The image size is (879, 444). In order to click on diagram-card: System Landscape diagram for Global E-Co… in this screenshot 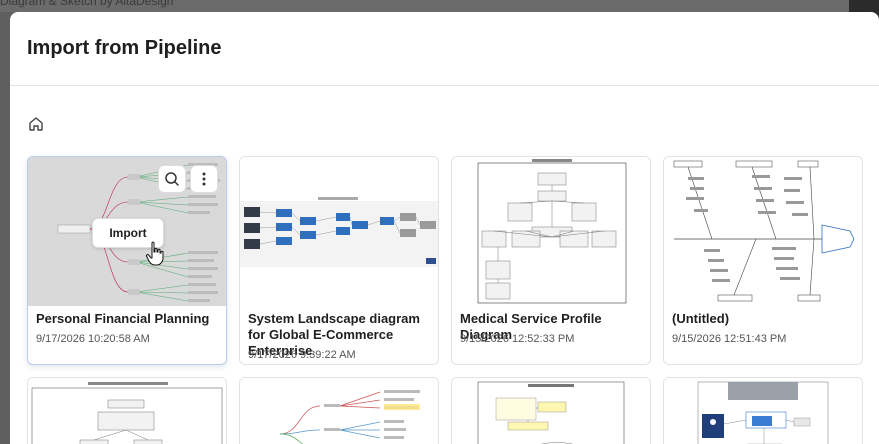, I will do `click(339, 260)`.